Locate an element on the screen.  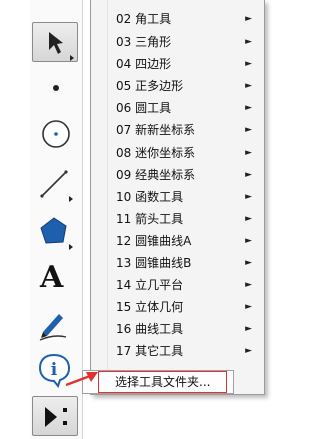
menu-item-label: 08 迷你坐标系 is located at coordinates (156, 153).